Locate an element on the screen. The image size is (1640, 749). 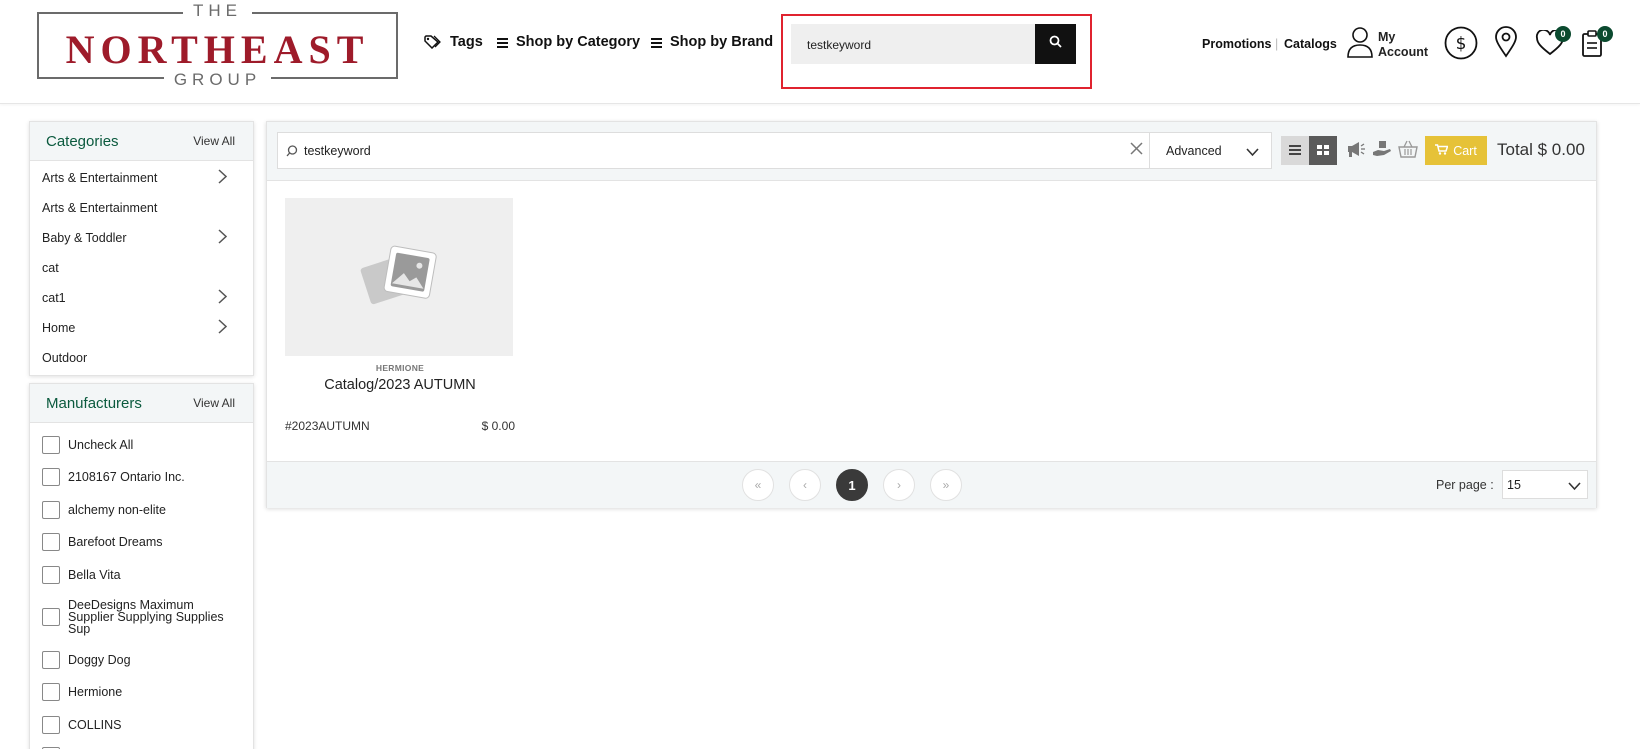
product-price: $ 0.00 is located at coordinates (498, 426).